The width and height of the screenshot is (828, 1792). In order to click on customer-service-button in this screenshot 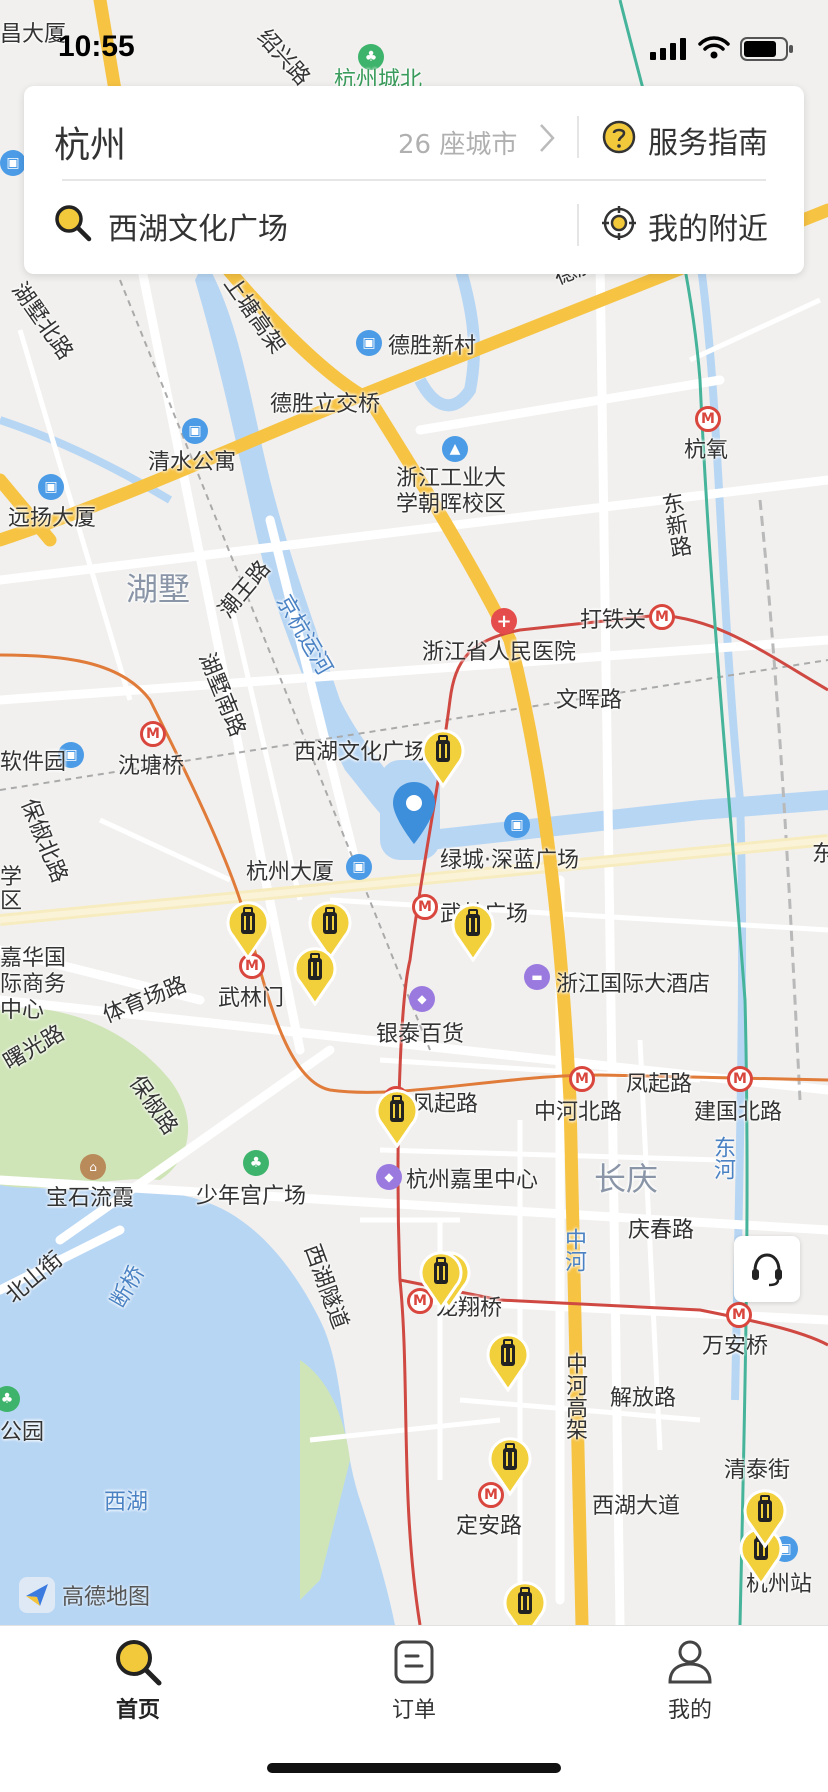, I will do `click(767, 1269)`.